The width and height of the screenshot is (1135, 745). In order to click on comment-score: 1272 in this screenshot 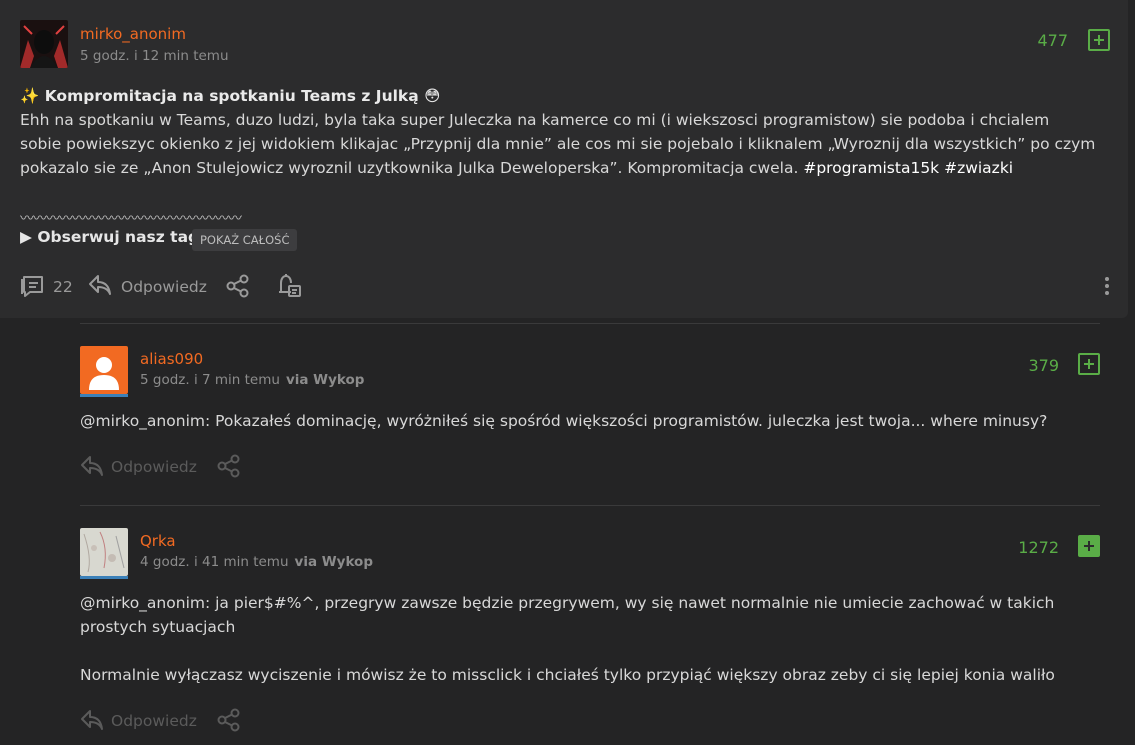, I will do `click(1038, 547)`.